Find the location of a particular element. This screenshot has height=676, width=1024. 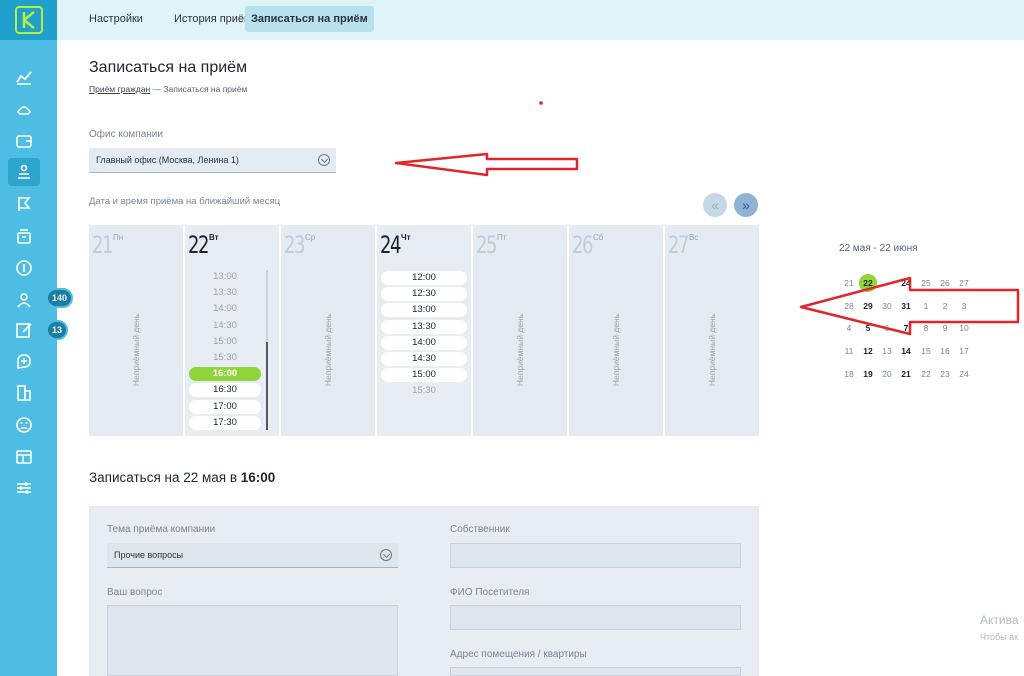

sidebar-item-phone is located at coordinates (24, 109).